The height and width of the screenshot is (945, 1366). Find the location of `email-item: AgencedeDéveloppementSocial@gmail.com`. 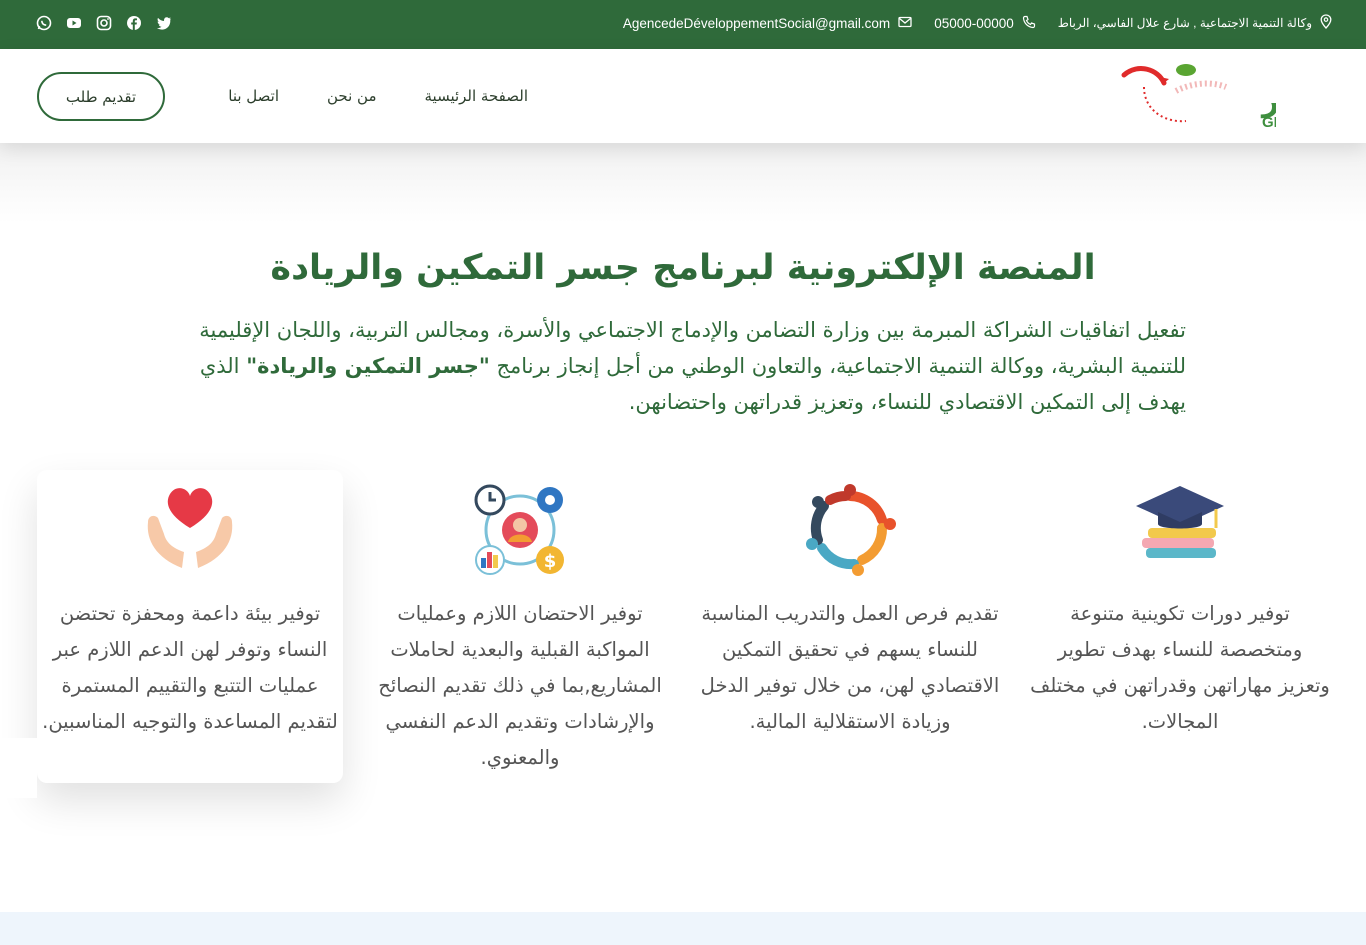

email-item: AgencedeDéveloppementSocial@gmail.com is located at coordinates (767, 23).